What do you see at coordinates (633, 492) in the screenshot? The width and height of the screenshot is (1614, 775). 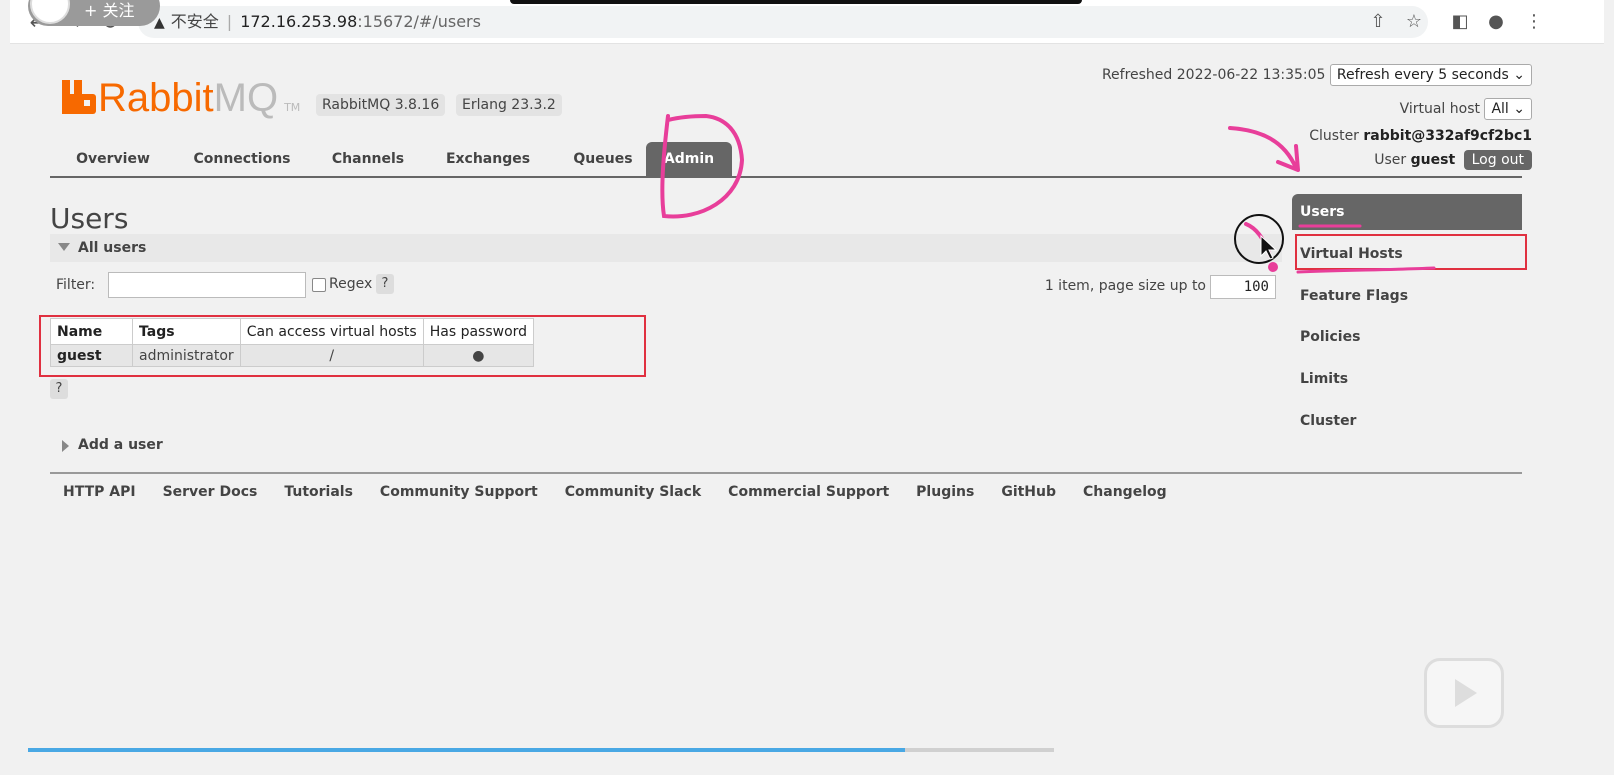 I see `footer-link-community-slack: Community Slack` at bounding box center [633, 492].